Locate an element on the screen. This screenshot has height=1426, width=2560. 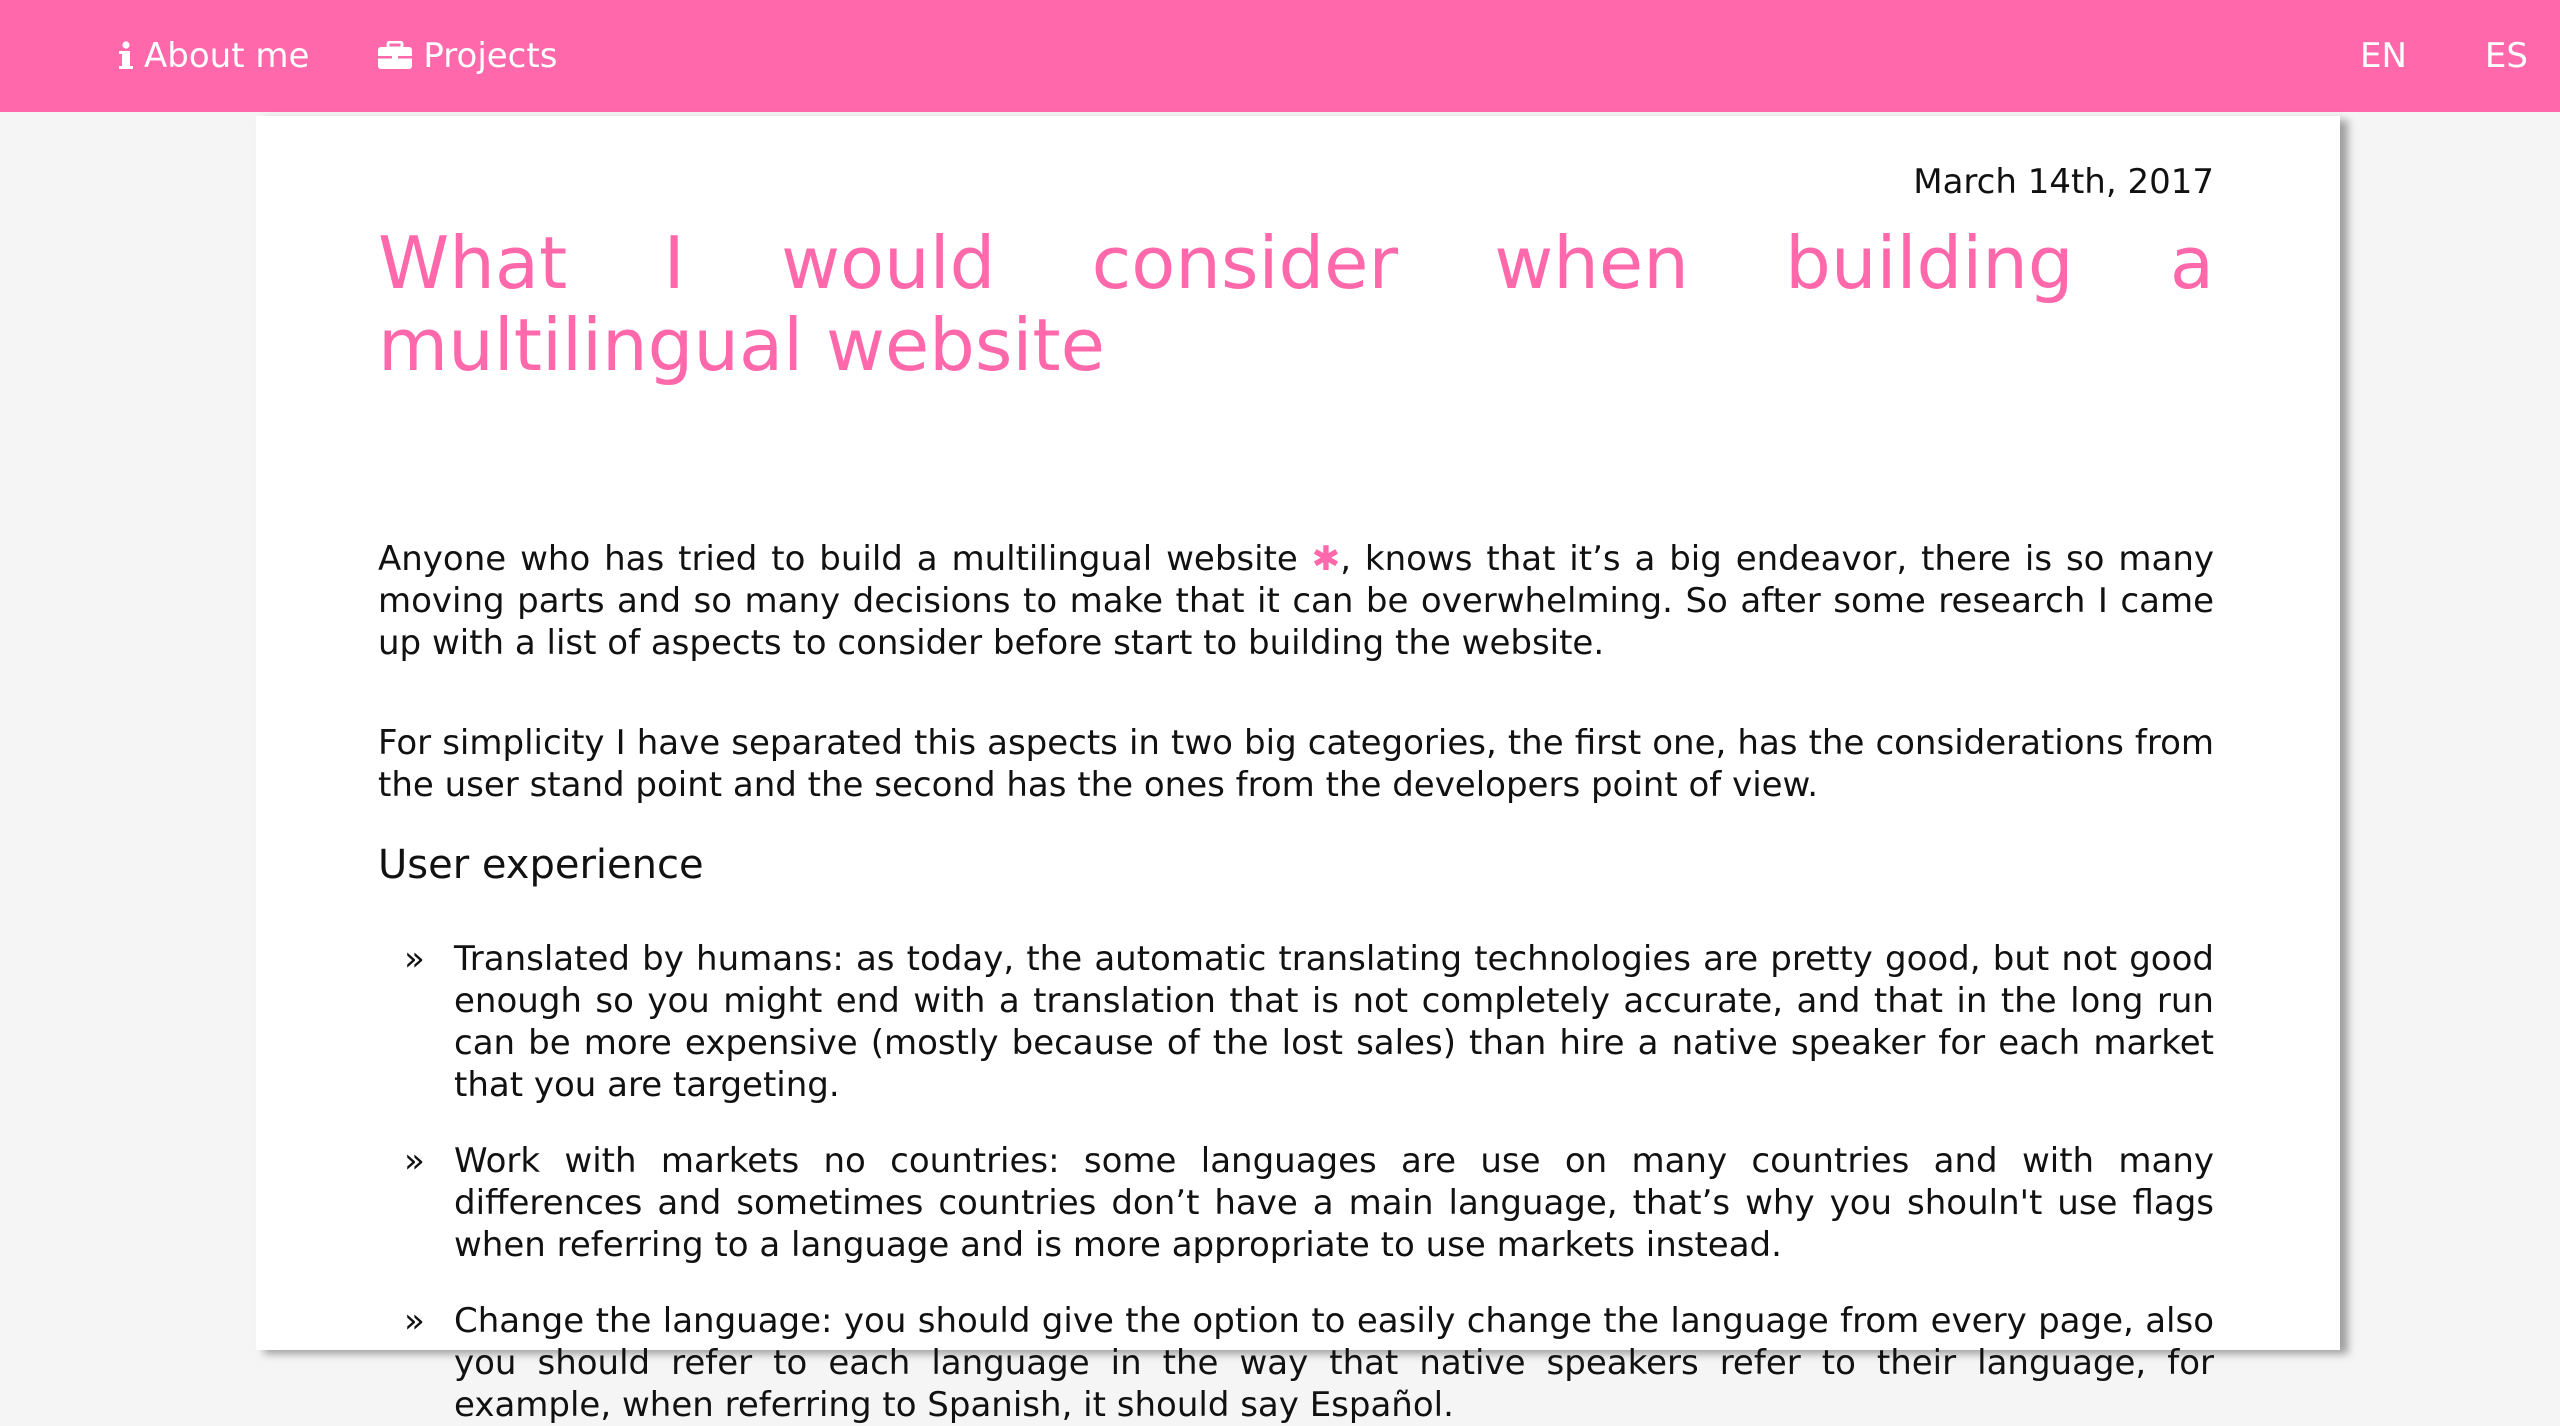
article-date: March 14th, 2017 is located at coordinates (2063, 182).